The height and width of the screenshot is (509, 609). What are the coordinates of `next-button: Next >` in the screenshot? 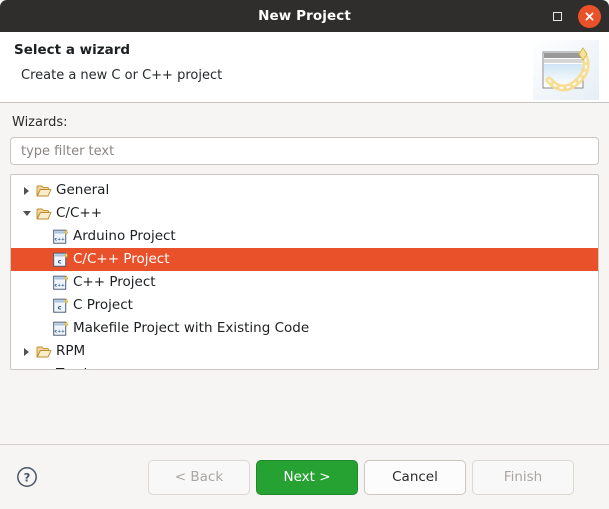 It's located at (307, 477).